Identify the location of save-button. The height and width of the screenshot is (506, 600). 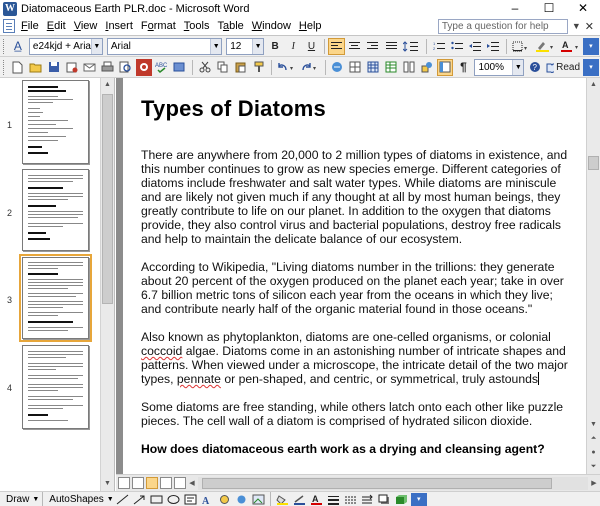
(54, 67).